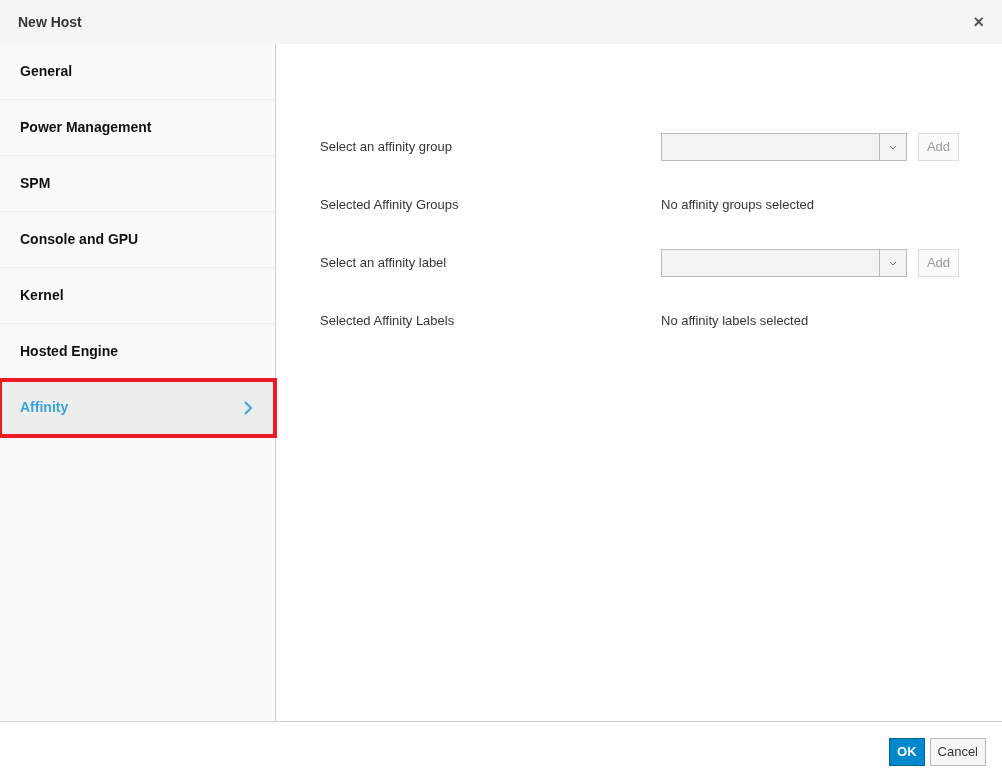 Image resolution: width=1002 pixels, height=781 pixels. What do you see at coordinates (388, 321) in the screenshot?
I see `field-label: Selected Affinity Labels` at bounding box center [388, 321].